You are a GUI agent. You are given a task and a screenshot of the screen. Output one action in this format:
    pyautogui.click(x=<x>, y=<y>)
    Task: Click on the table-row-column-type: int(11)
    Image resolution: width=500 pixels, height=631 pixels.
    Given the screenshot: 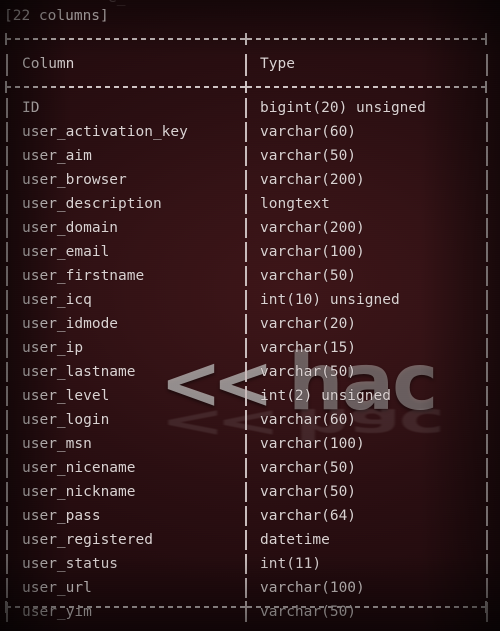 What is the action you would take?
    pyautogui.click(x=291, y=564)
    